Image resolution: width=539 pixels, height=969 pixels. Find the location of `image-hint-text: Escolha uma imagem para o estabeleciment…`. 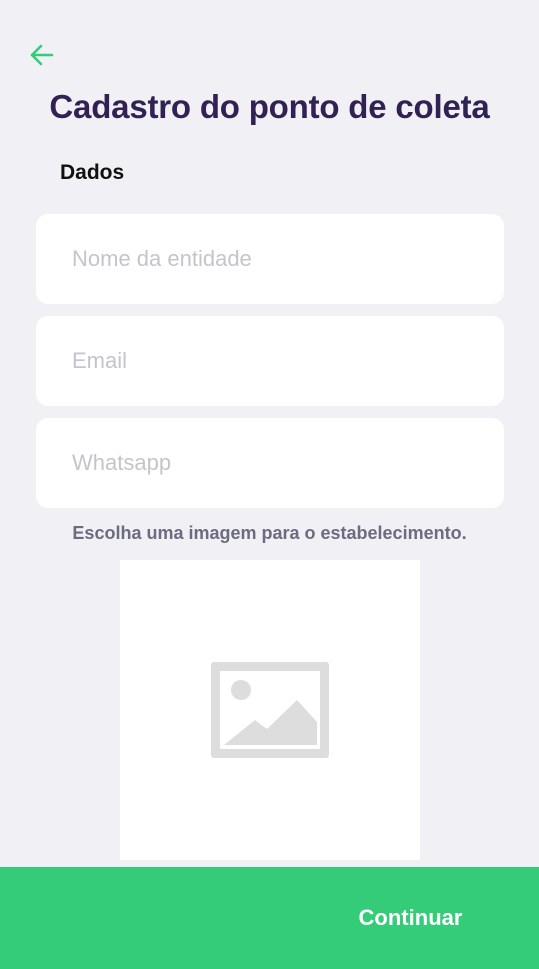

image-hint-text: Escolha uma imagem para o estabeleciment… is located at coordinates (269, 533).